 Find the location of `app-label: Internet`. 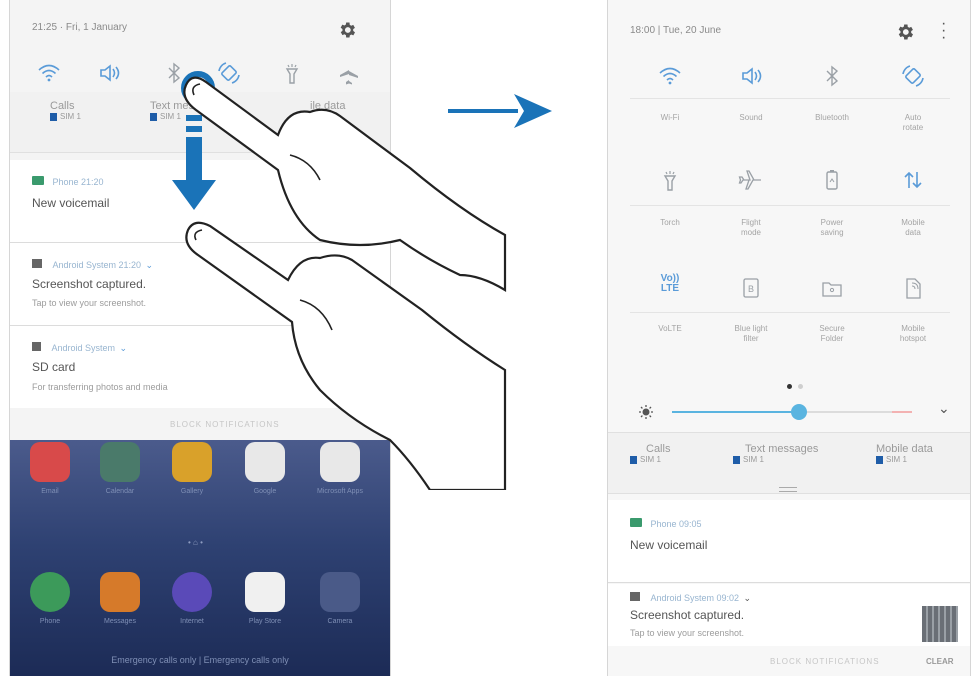

app-label: Internet is located at coordinates (192, 621).